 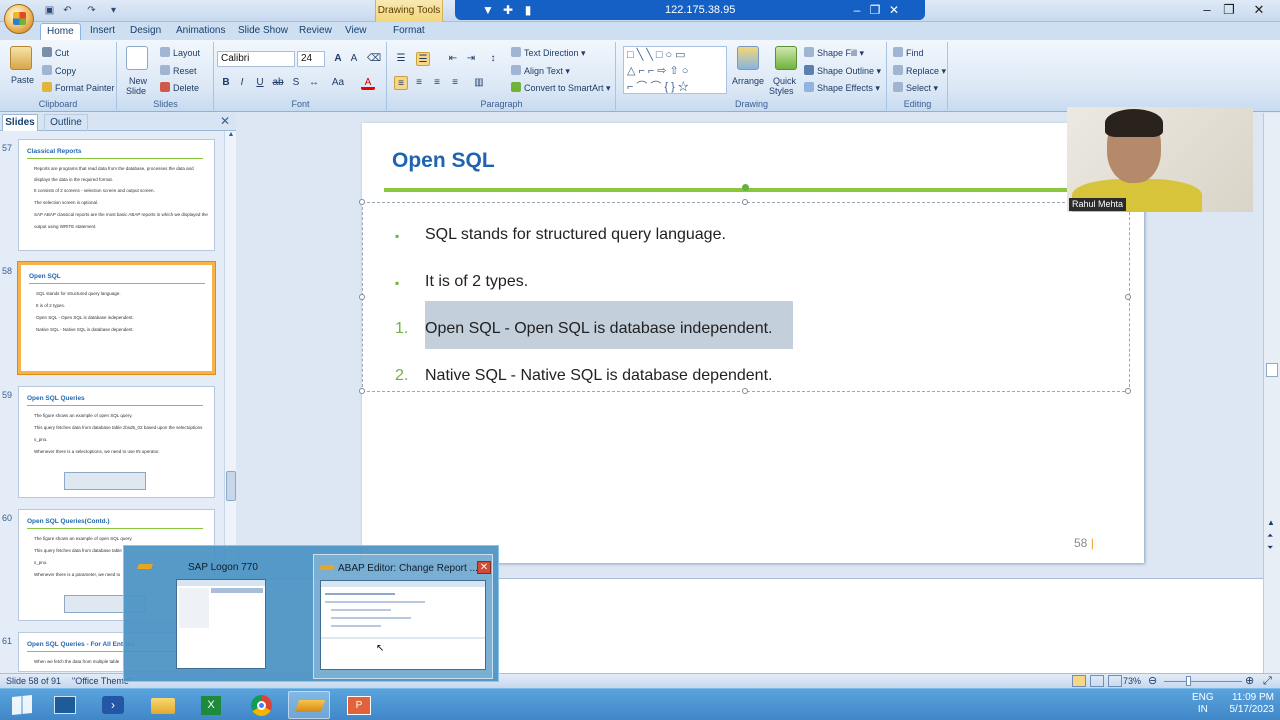 I want to click on restore-icon: ❐, so click(x=875, y=10).